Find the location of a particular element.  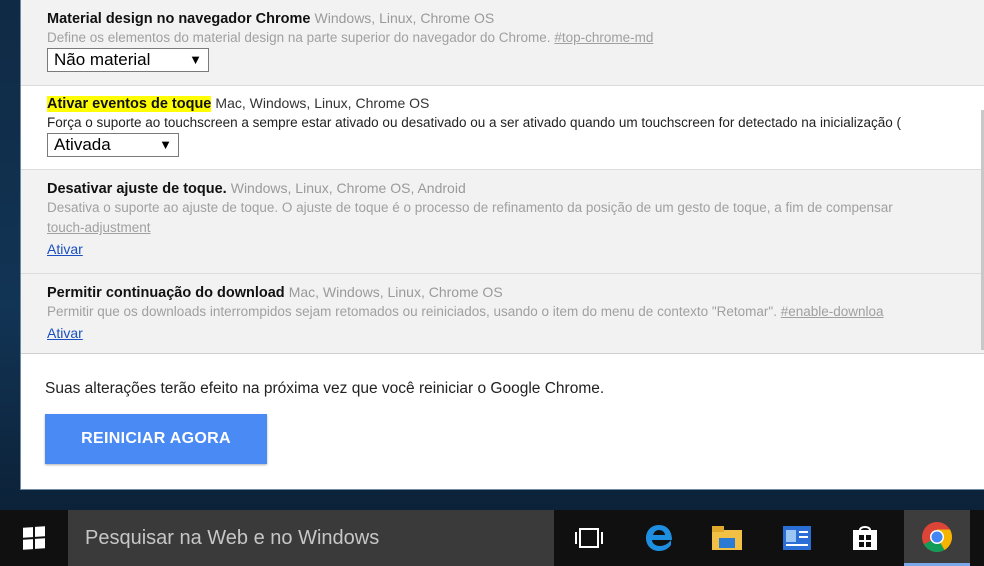

contacts-icon is located at coordinates (797, 538).